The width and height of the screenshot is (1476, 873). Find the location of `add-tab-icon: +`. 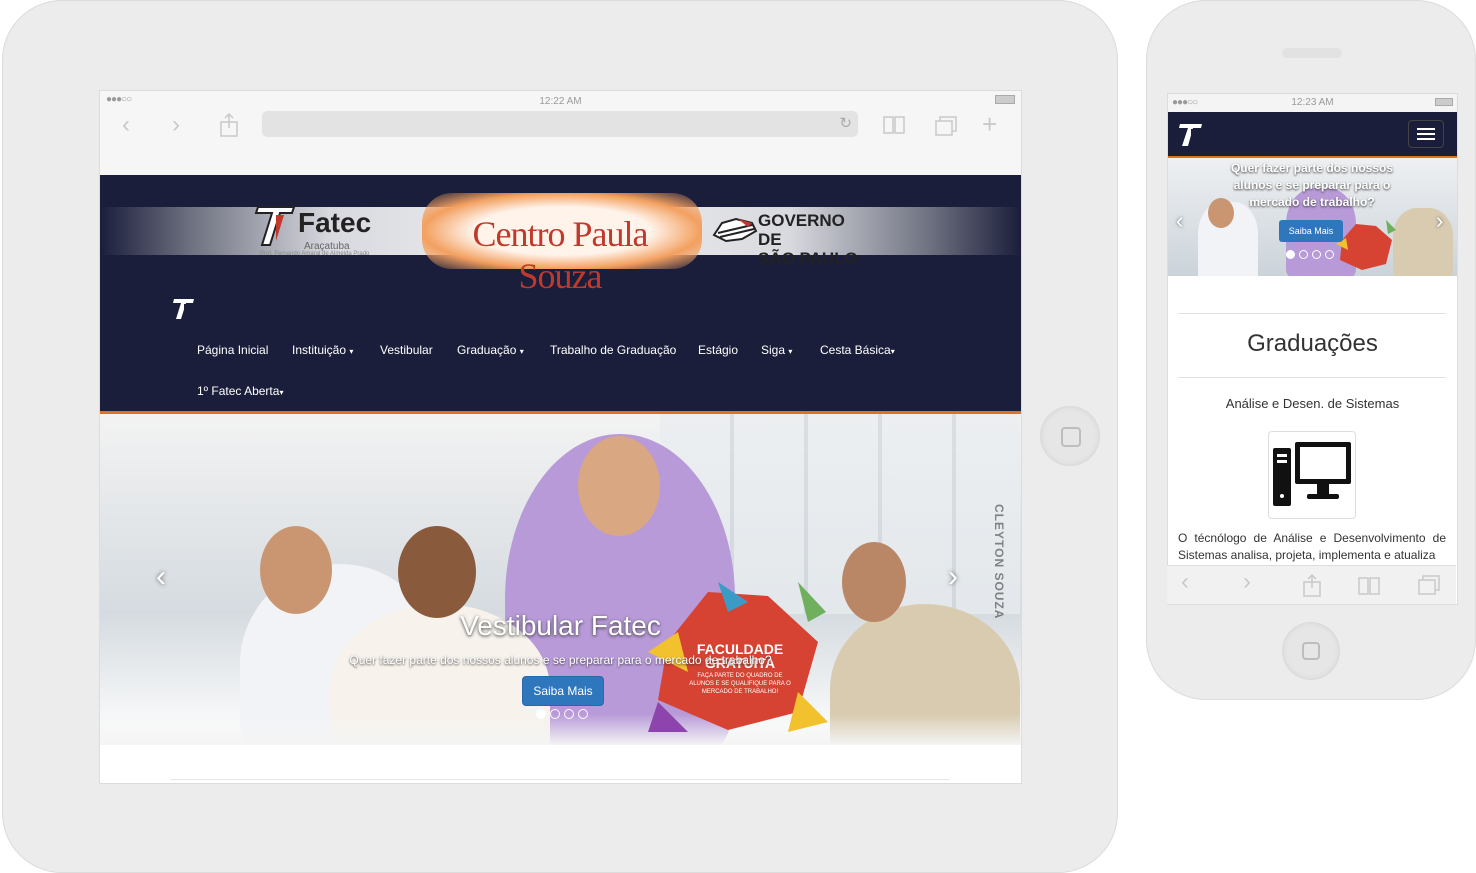

add-tab-icon: + is located at coordinates (989, 124).